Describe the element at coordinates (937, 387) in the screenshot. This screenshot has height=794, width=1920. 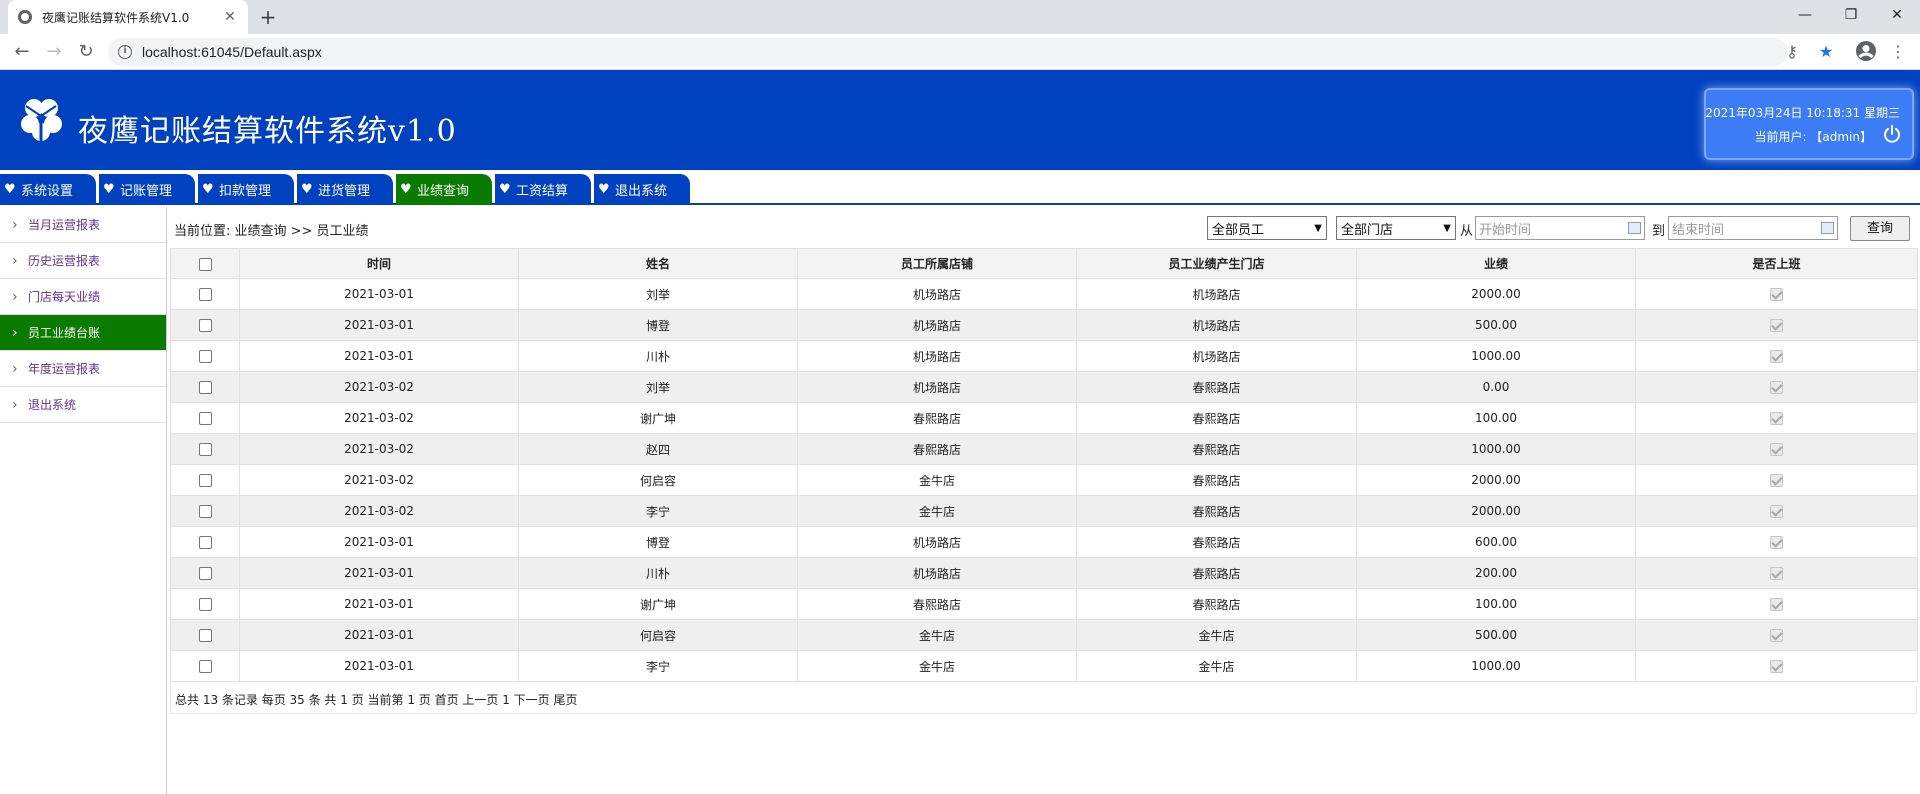
I see `home-store-cell: 机场路店` at that location.